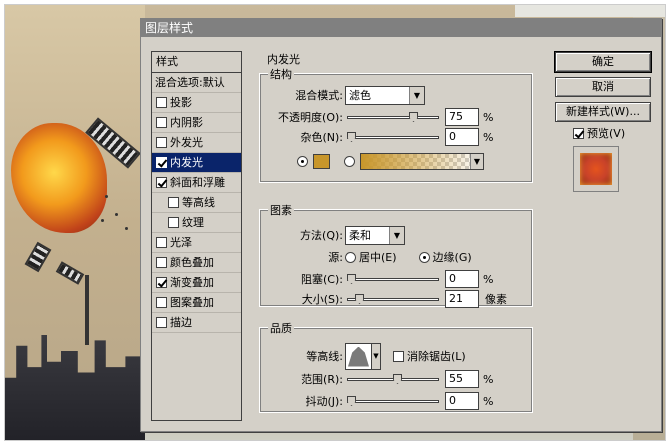  What do you see at coordinates (181, 102) in the screenshot?
I see `style-item-label: 投影` at bounding box center [181, 102].